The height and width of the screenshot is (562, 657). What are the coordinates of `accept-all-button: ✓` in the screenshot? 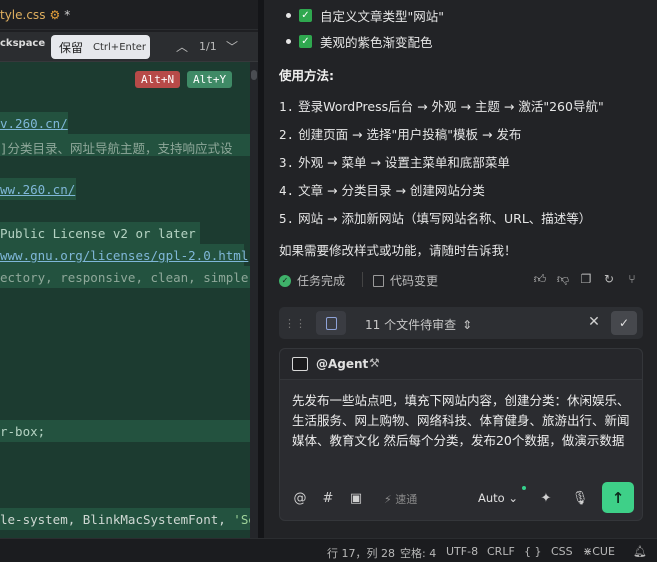 It's located at (624, 323).